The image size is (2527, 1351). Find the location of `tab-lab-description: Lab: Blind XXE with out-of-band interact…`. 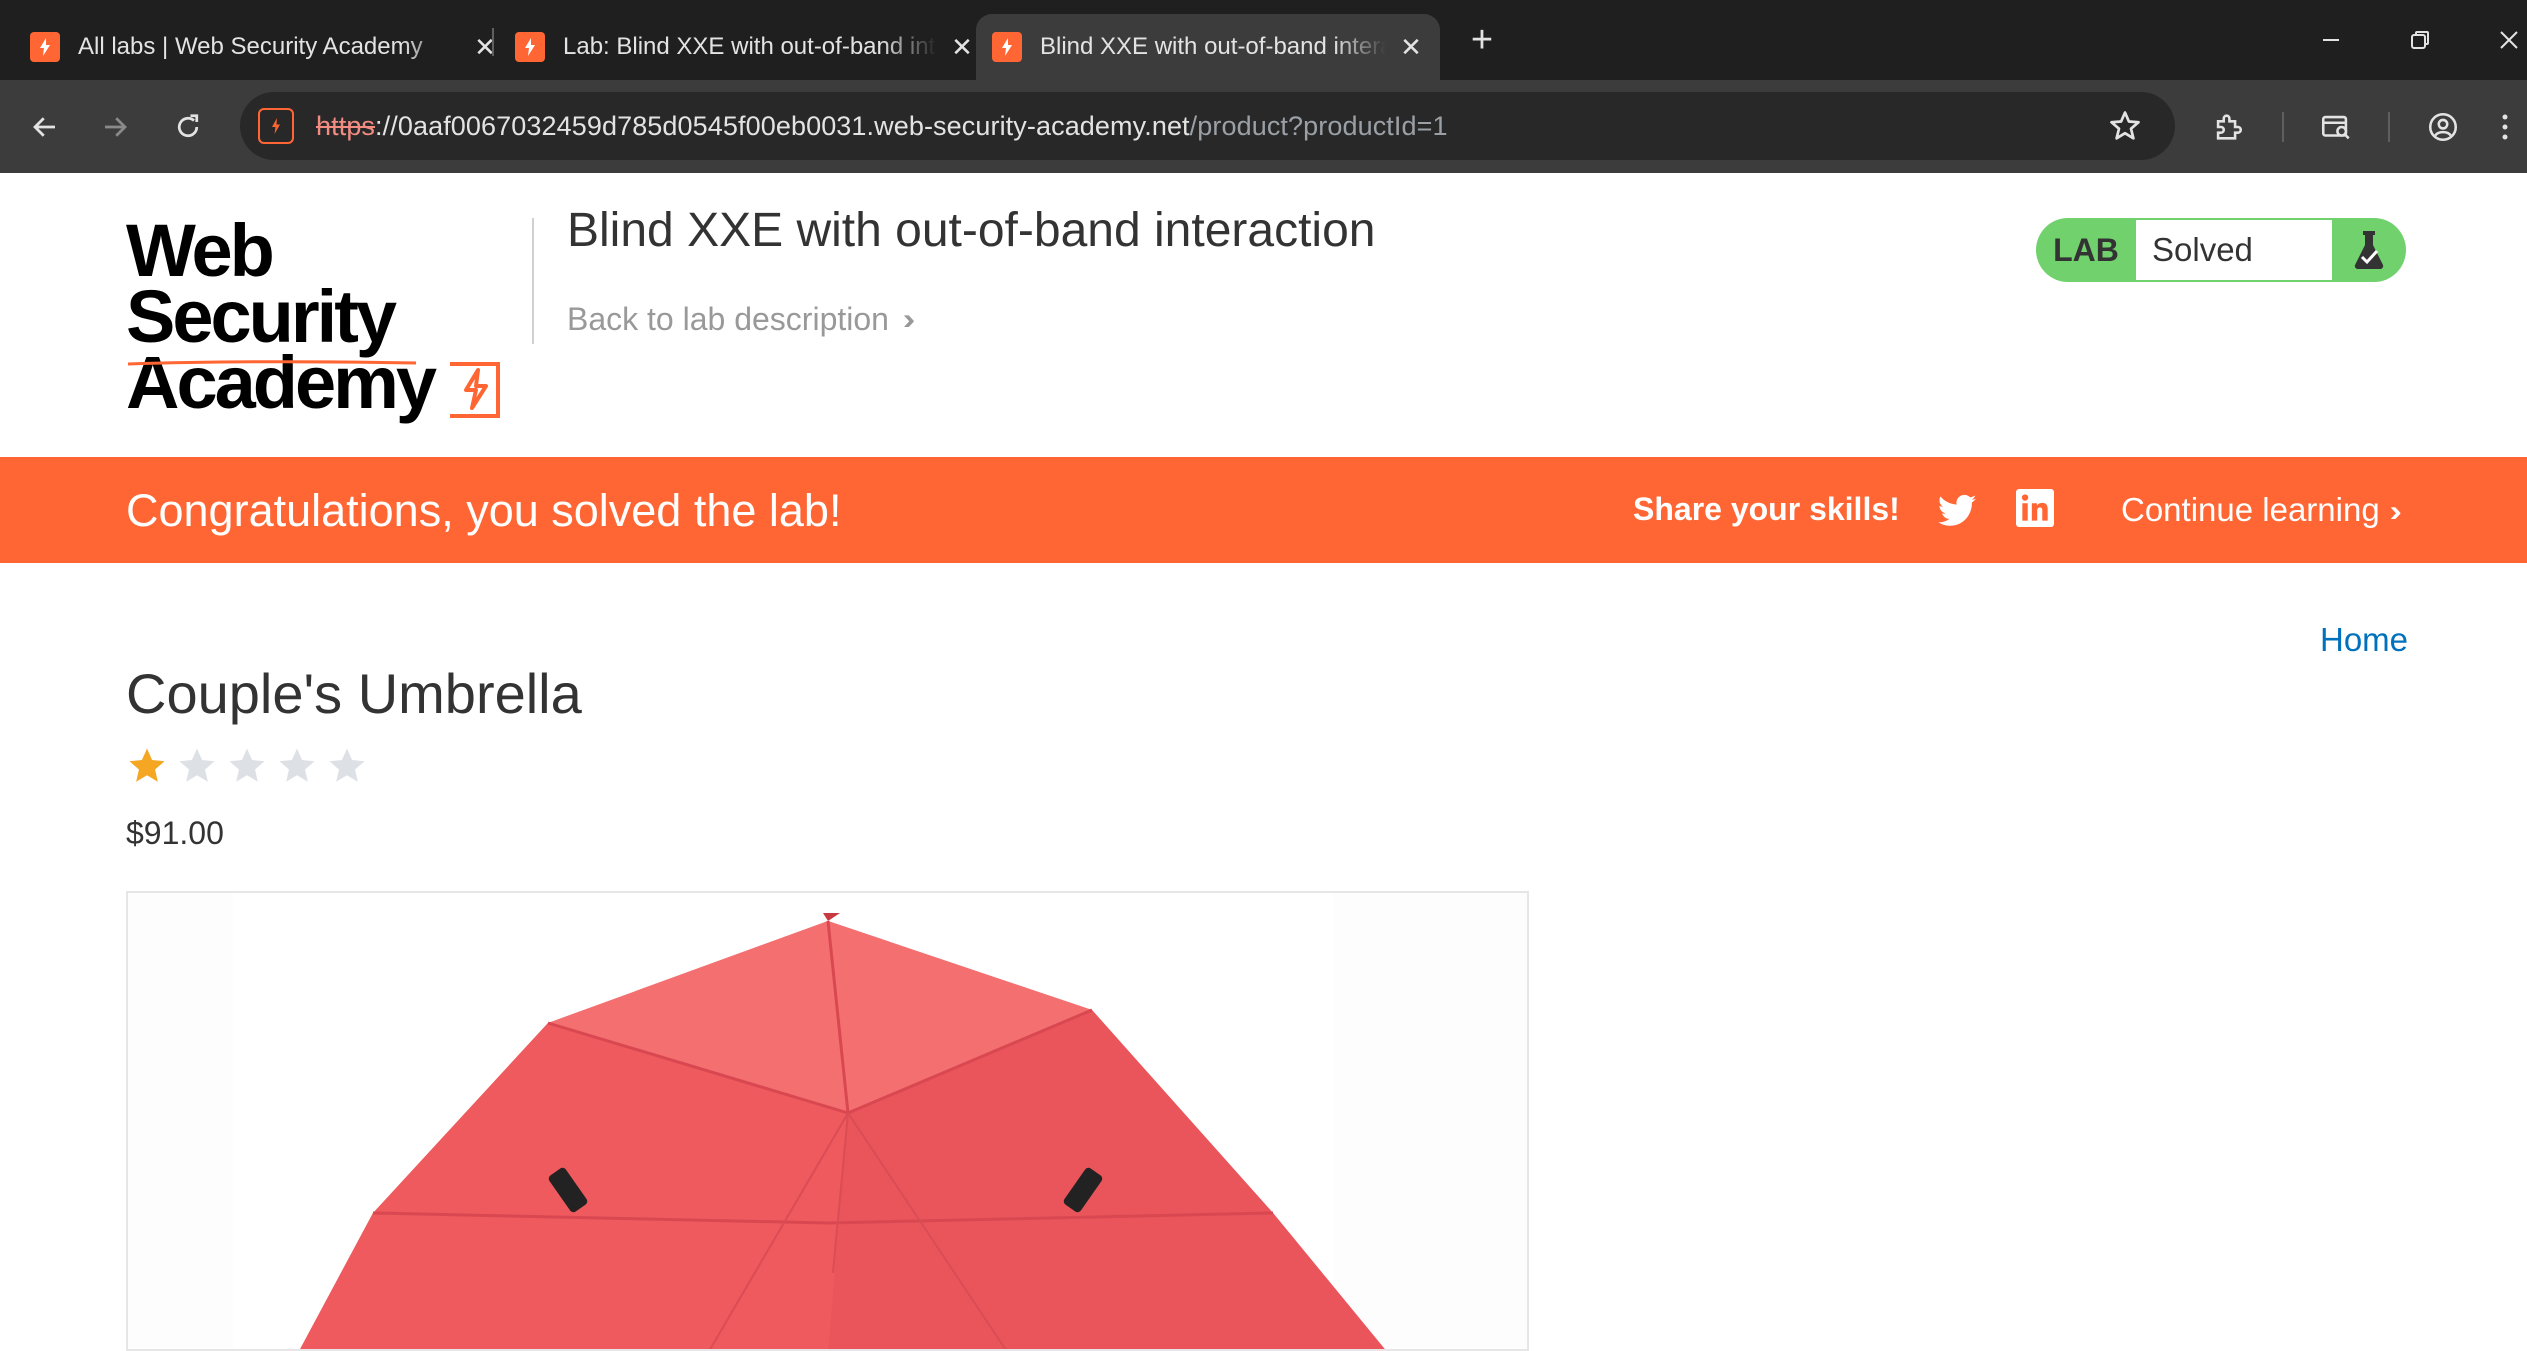

tab-lab-description: Lab: Blind XXE with out-of-band interact… is located at coordinates (746, 47).